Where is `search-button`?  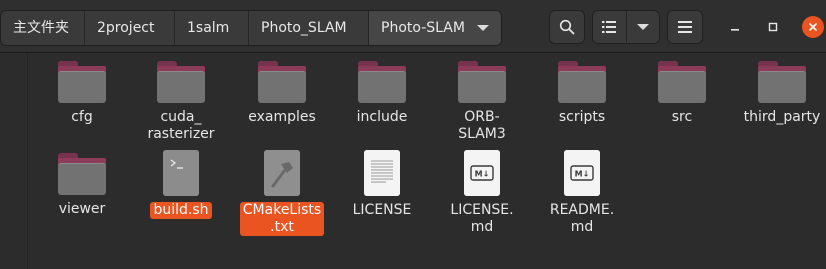
search-button is located at coordinates (567, 27).